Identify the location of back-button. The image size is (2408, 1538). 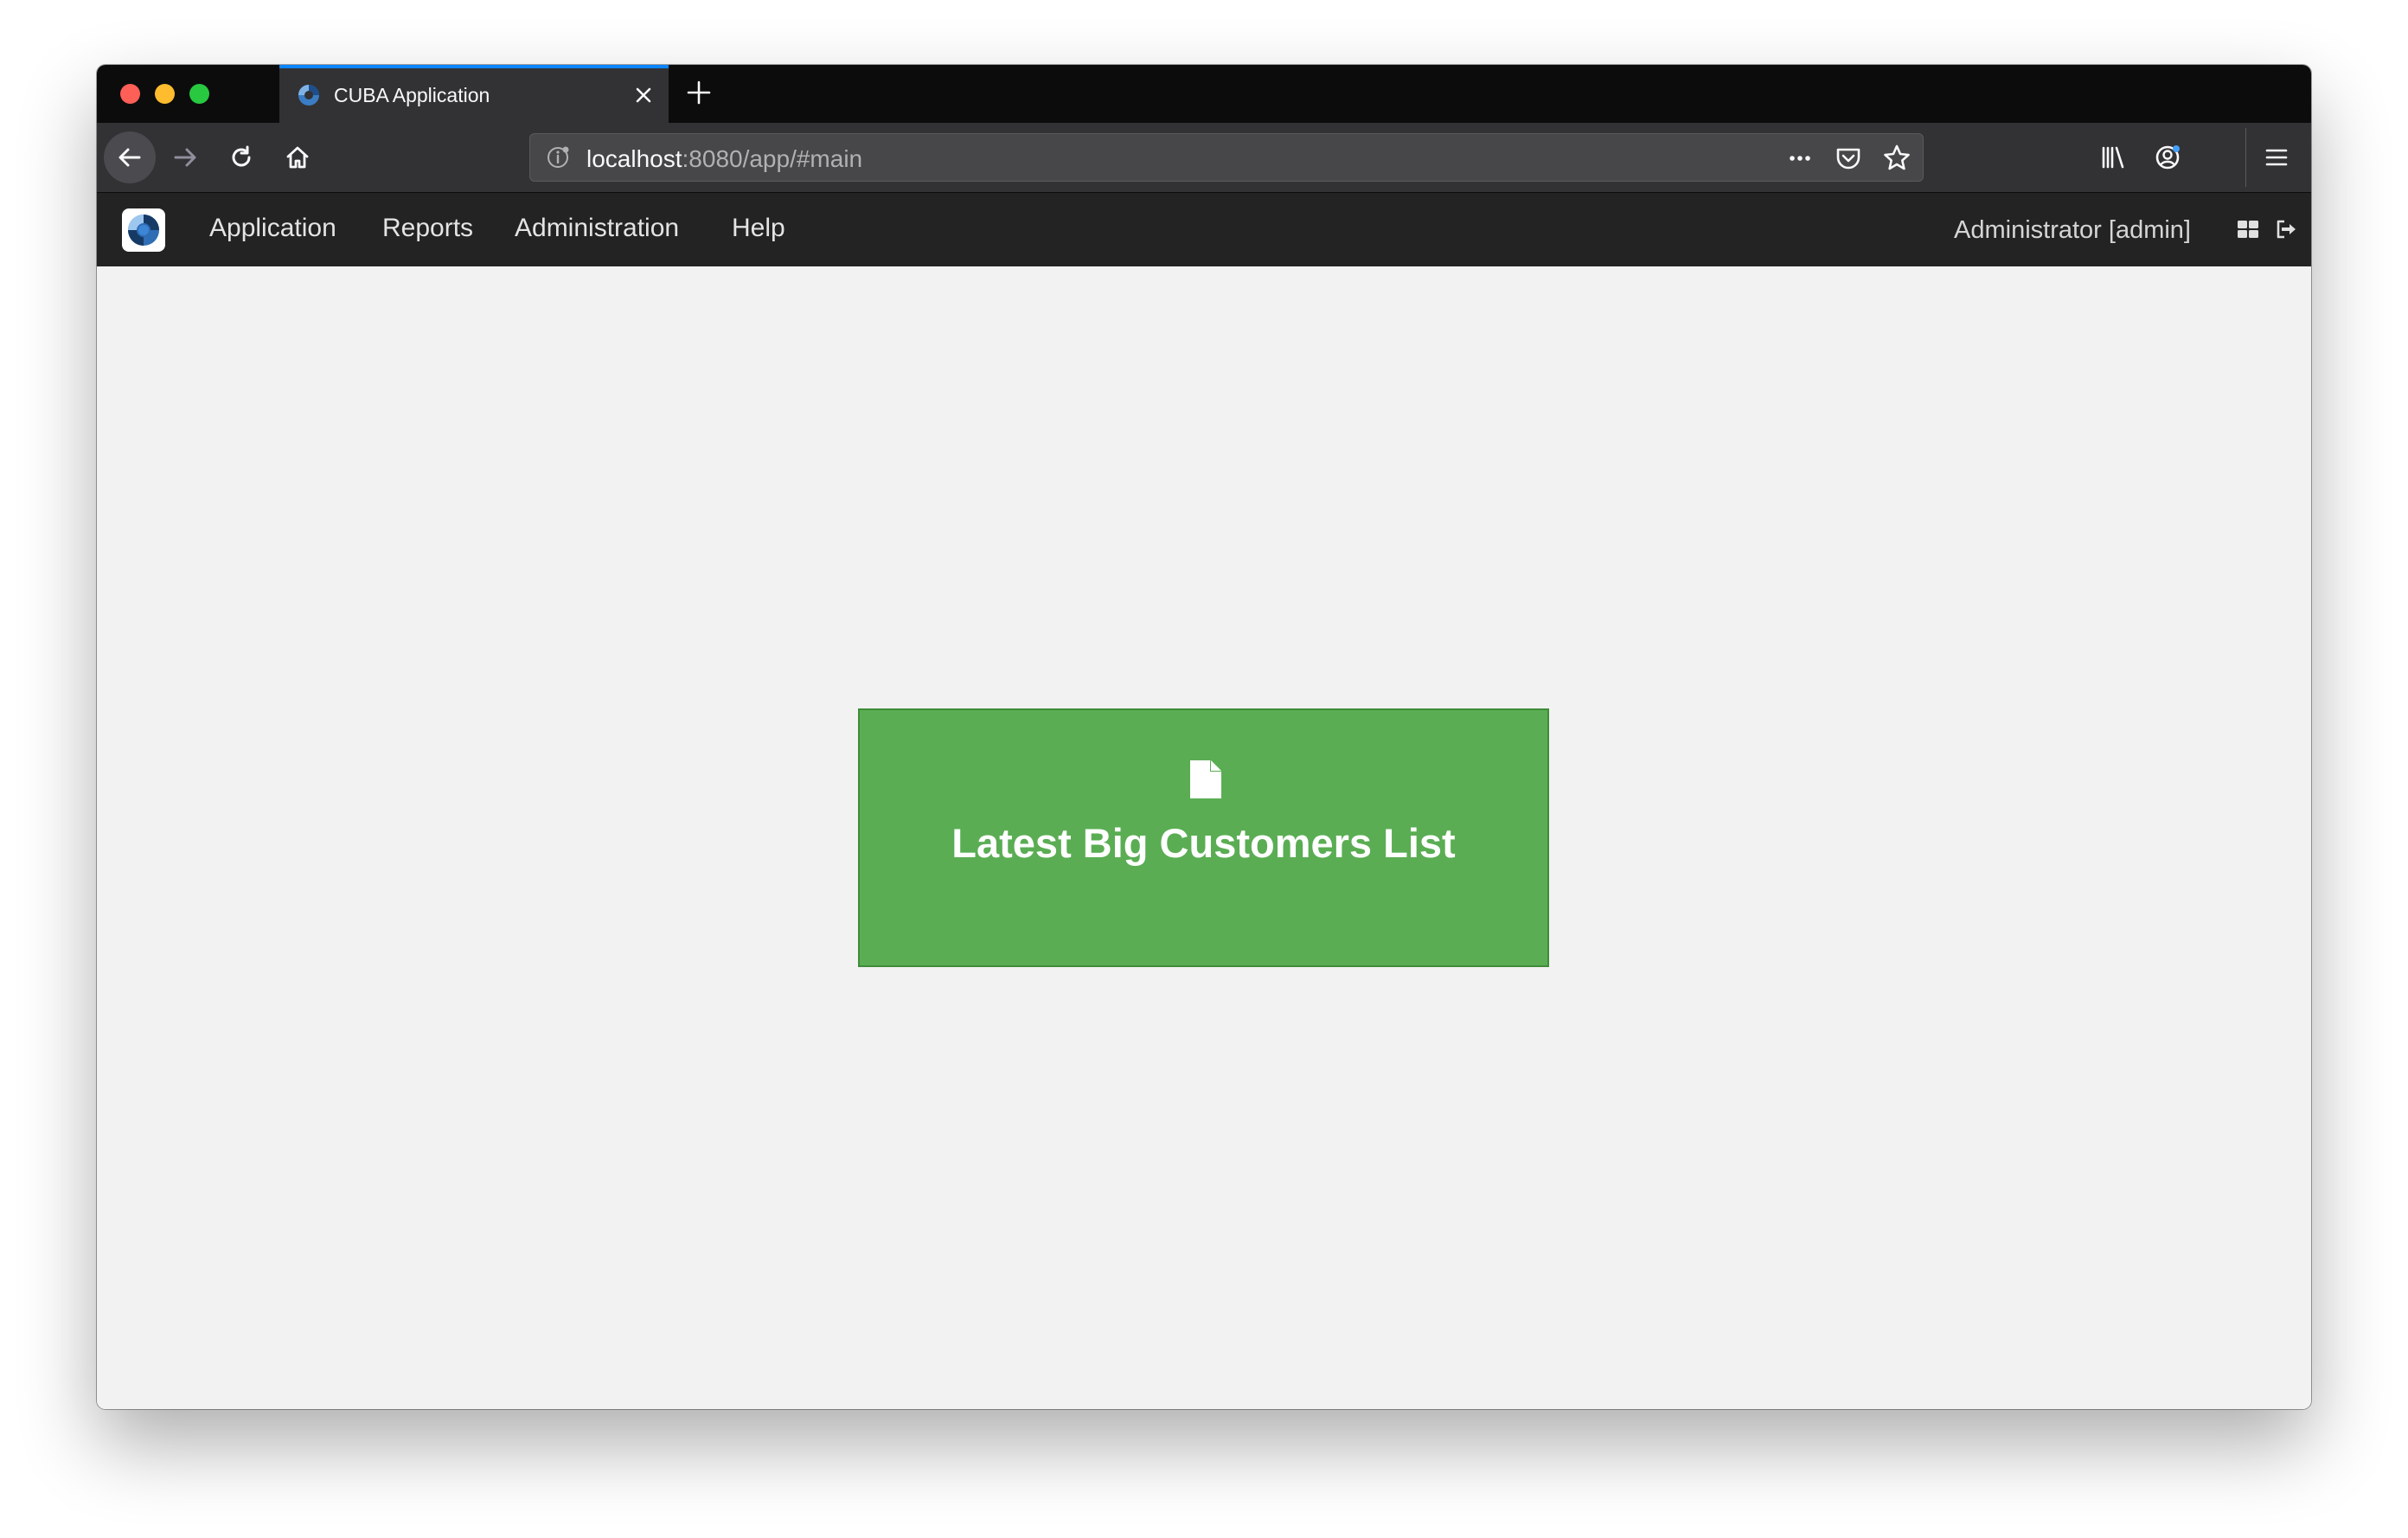
(130, 157).